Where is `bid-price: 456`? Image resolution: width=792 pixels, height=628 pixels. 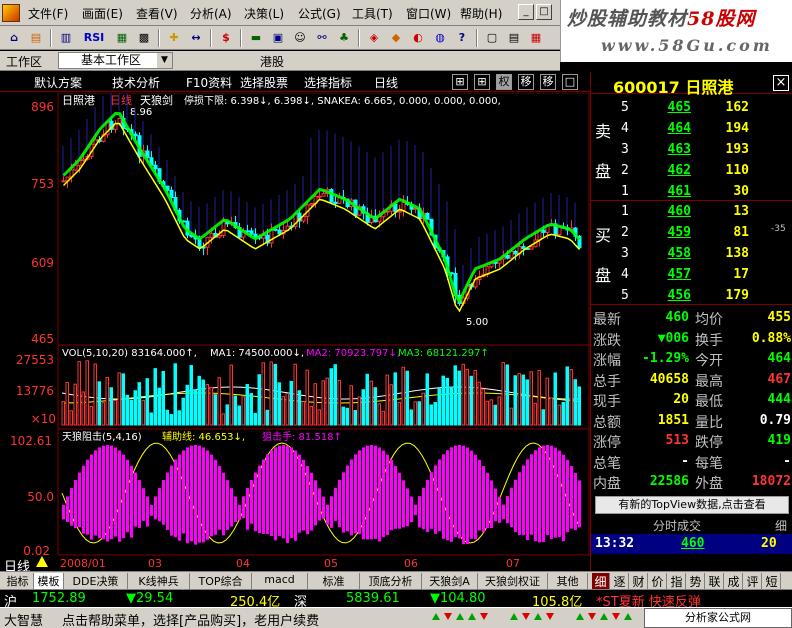 bid-price: 456 is located at coordinates (673, 295).